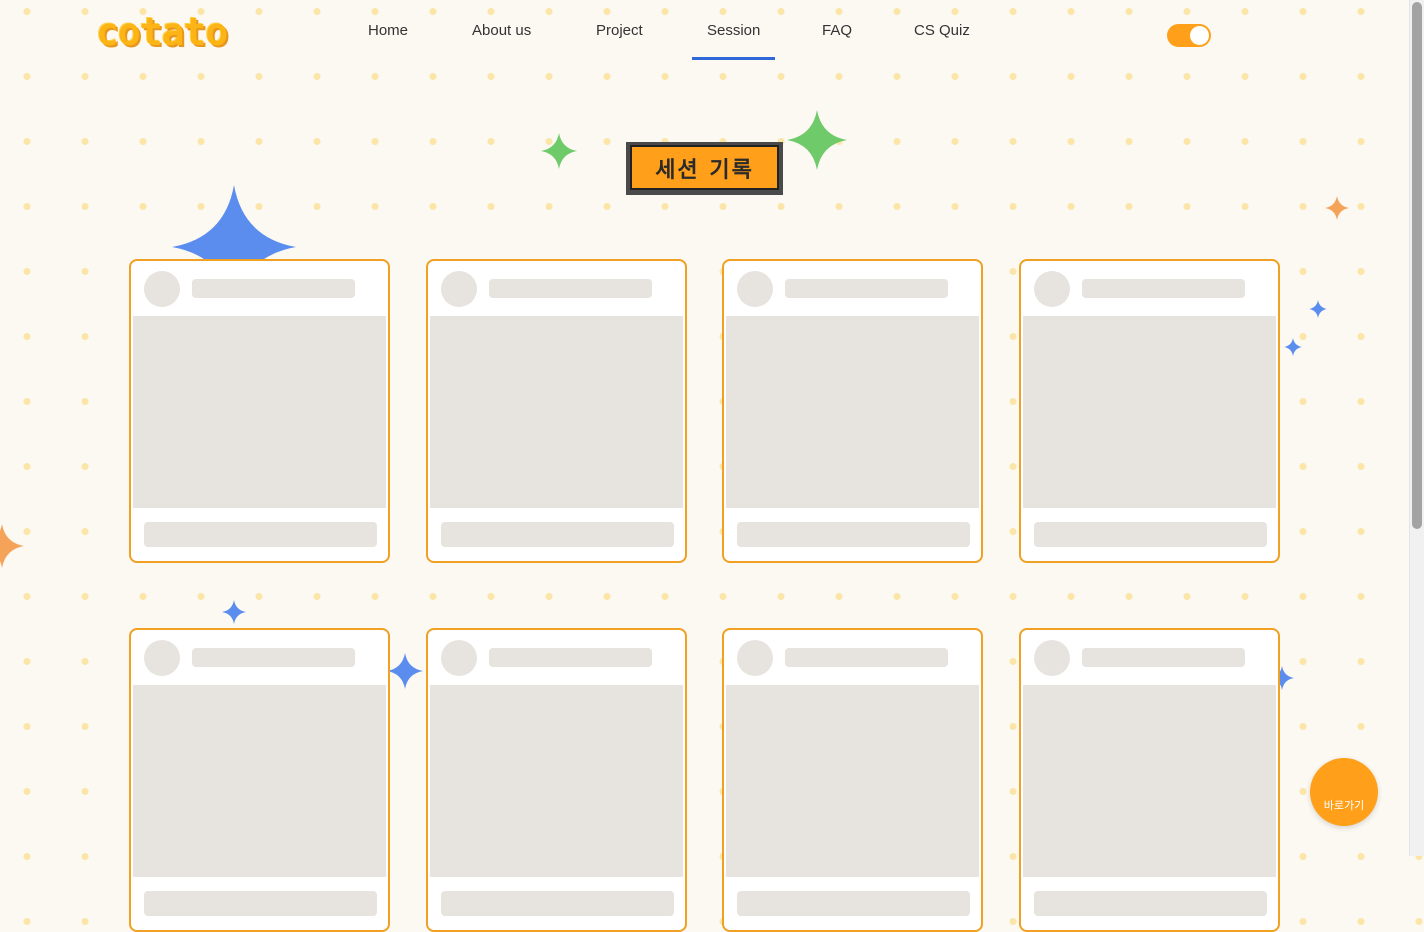 This screenshot has height=932, width=1424. Describe the element at coordinates (733, 58) in the screenshot. I see `nav-active-underline` at that location.